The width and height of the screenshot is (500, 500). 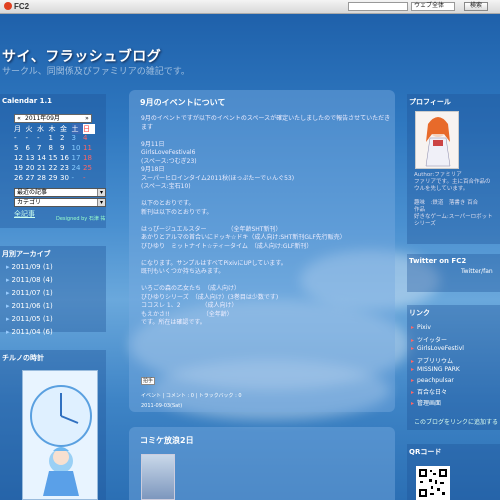 I want to click on cirno-clock-icon, so click(x=61, y=440).